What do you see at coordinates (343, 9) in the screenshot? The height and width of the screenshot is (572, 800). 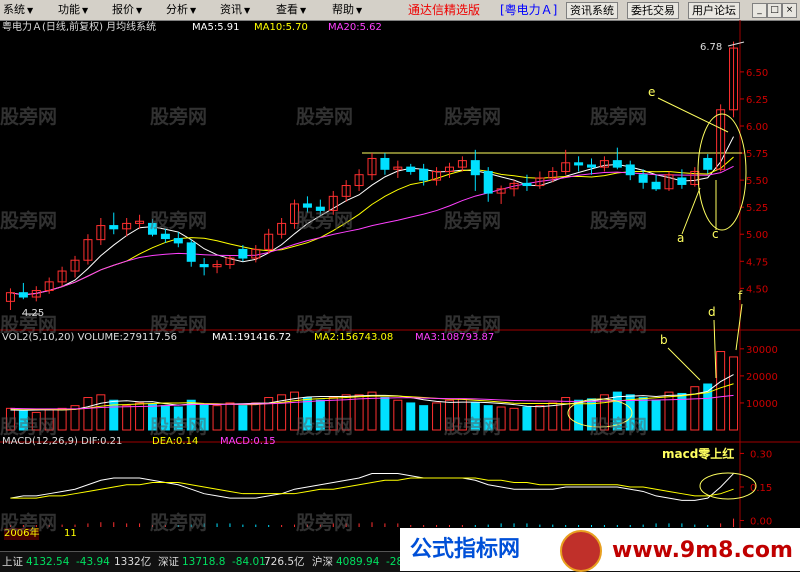 I see `menu-help-label: 帮助` at bounding box center [343, 9].